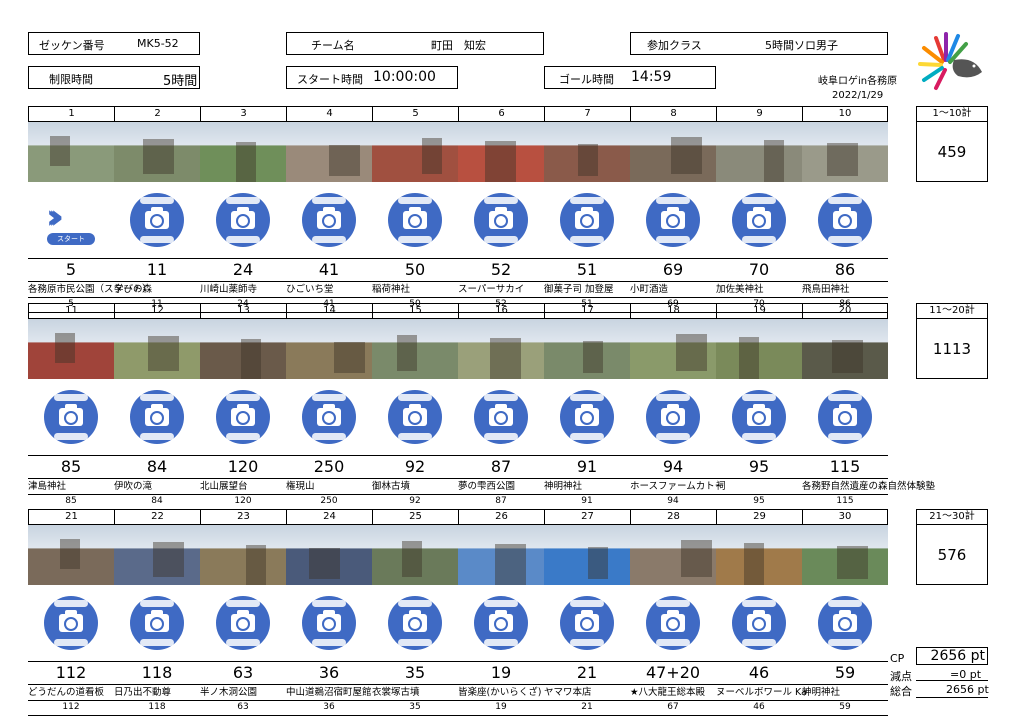 Image resolution: width=1024 pixels, height=728 pixels. What do you see at coordinates (668, 692) in the screenshot?
I see `checkpoint-name: ★八大龍王総本殿` at bounding box center [668, 692].